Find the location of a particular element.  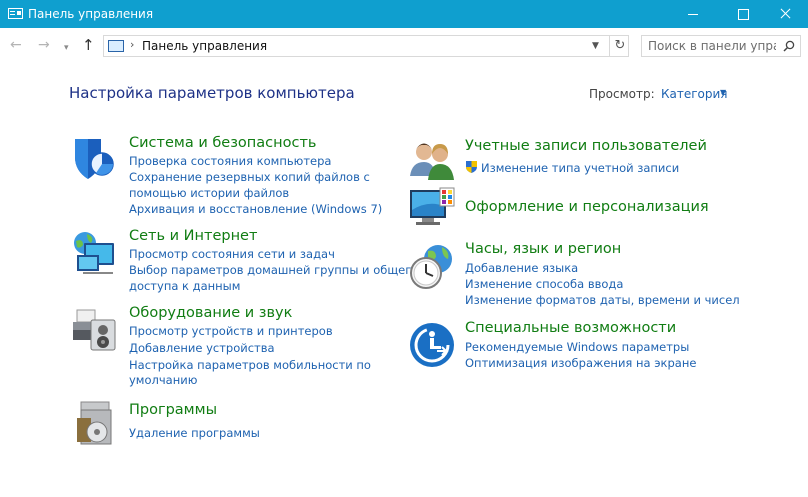

view-by-dropdown: Категория is located at coordinates (694, 94).